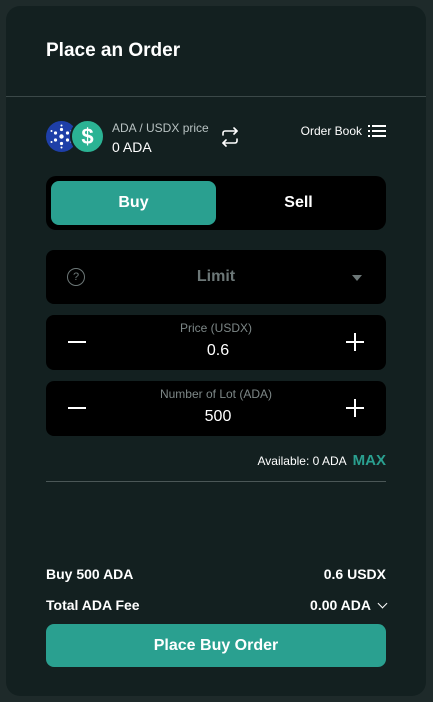 This screenshot has width=433, height=702. Describe the element at coordinates (113, 50) in the screenshot. I see `page-title: Place an Order` at that location.